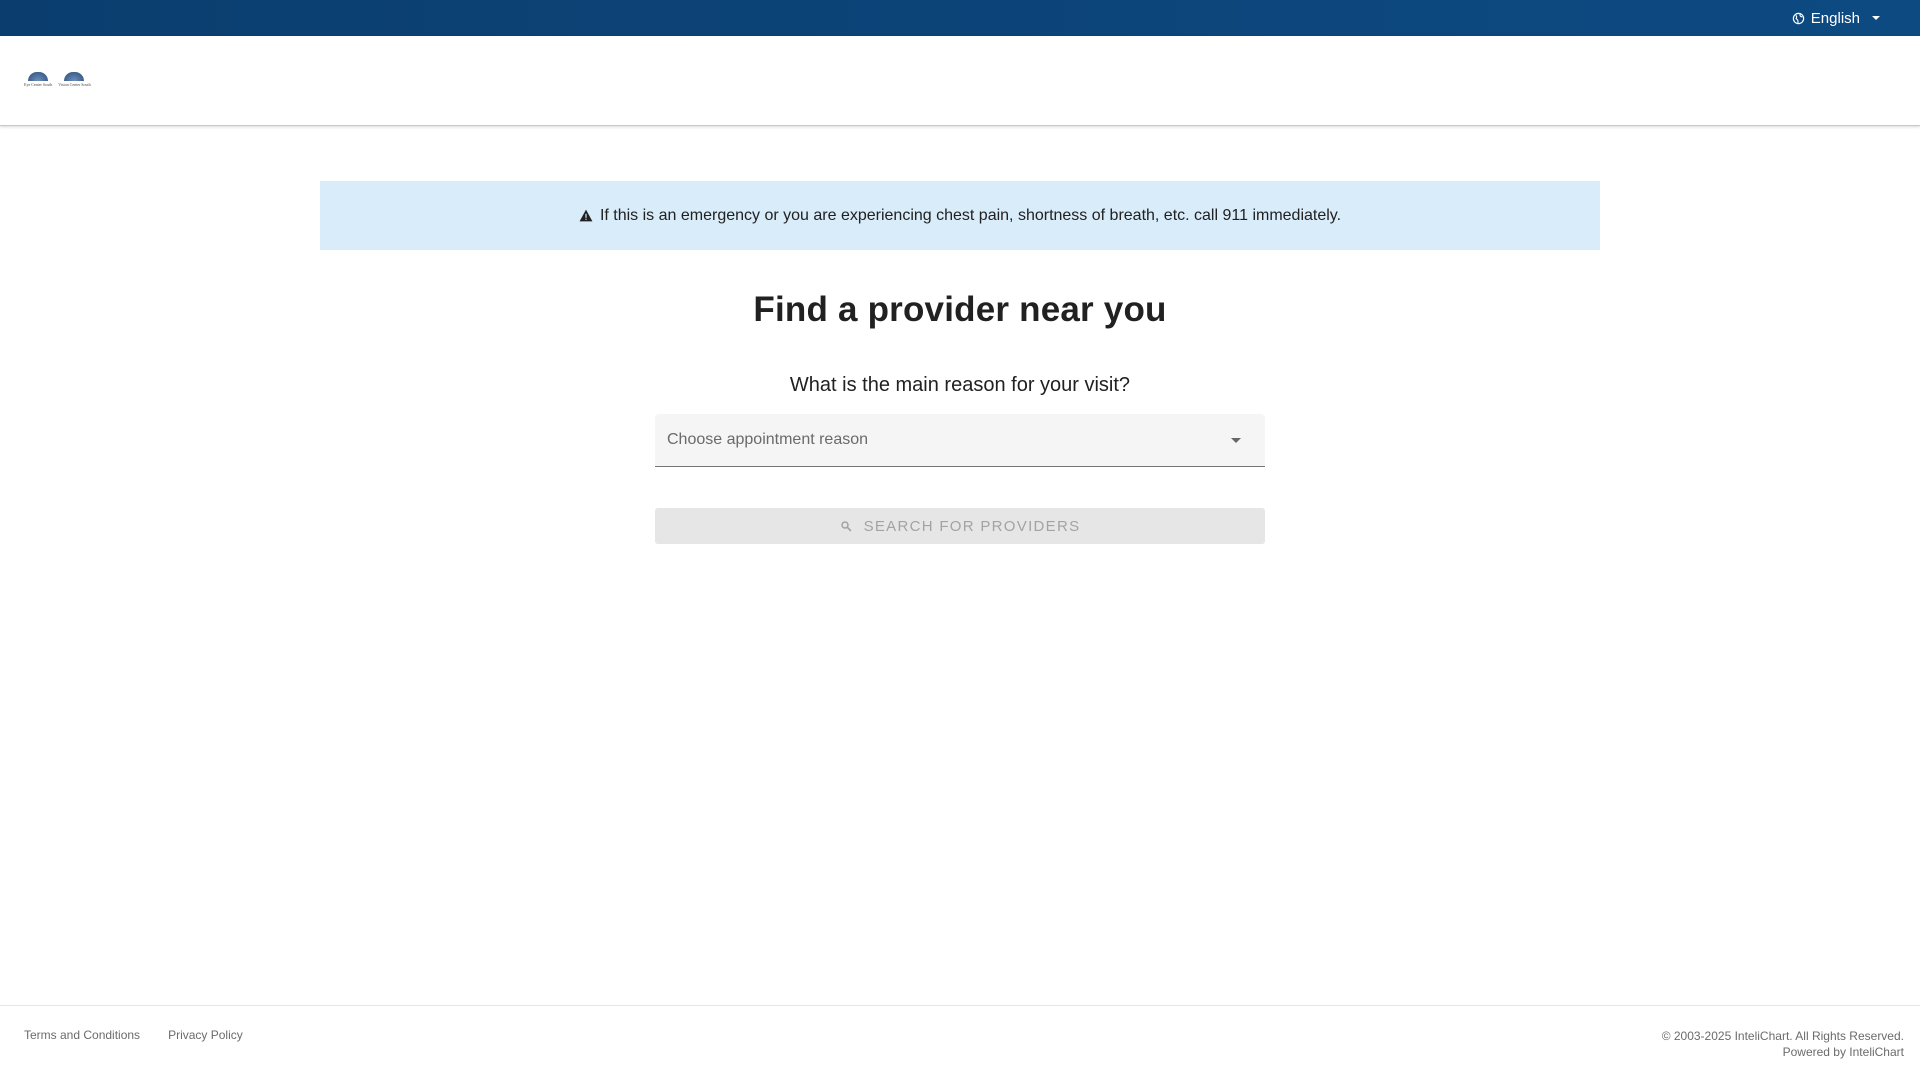 This screenshot has height=1080, width=1920. I want to click on top-bar: English, so click(960, 18).